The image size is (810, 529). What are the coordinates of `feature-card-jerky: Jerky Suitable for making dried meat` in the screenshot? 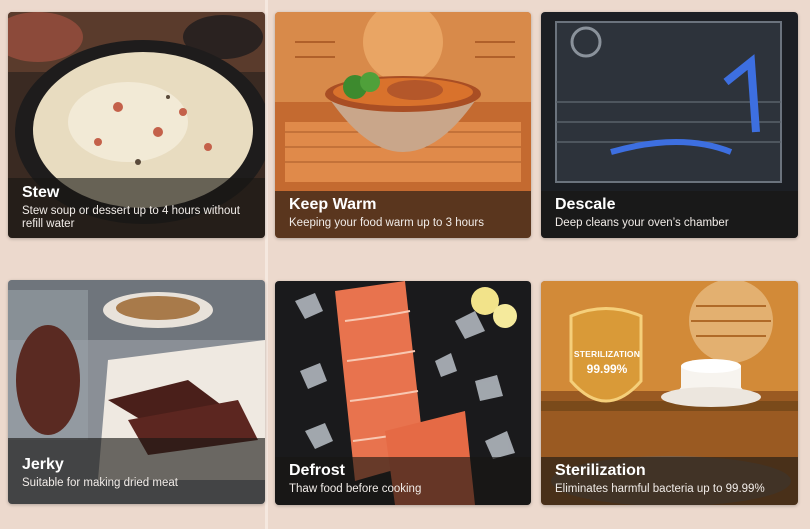 It's located at (136, 392).